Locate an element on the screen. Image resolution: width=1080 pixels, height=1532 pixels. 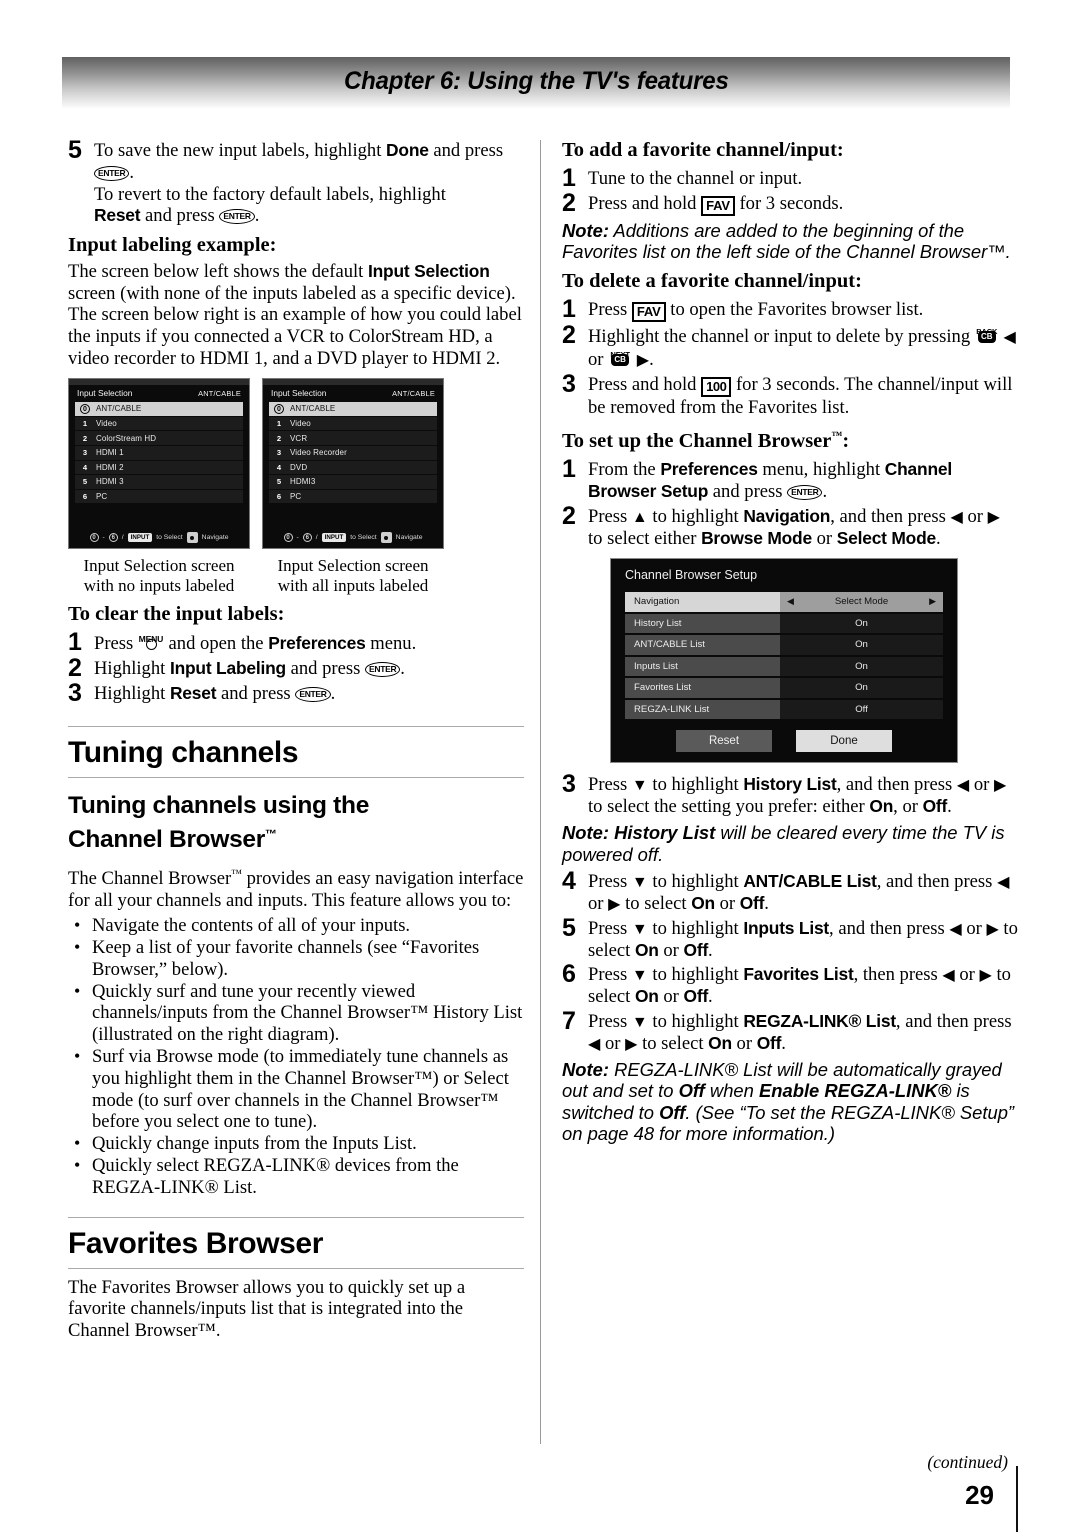
cbs-row-regza-link-list: REGZA-LINK List Off is located at coordinates (784, 709).